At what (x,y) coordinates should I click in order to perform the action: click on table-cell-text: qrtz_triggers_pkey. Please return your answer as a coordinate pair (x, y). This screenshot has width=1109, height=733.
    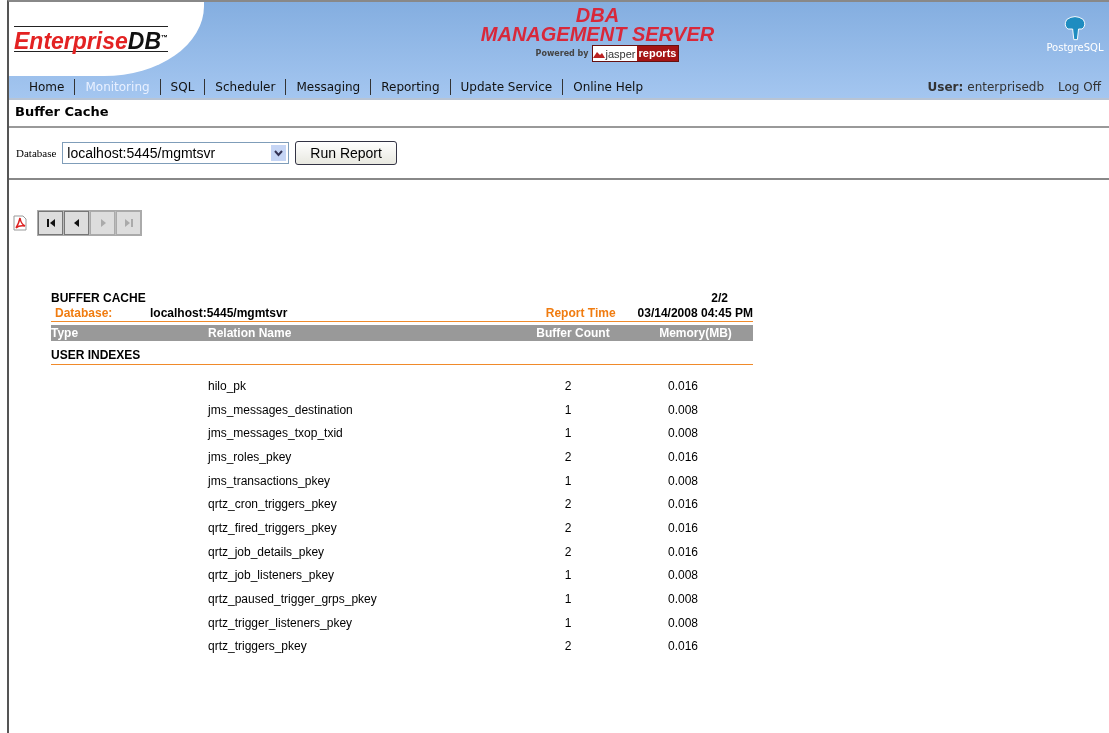
    Looking at the image, I should click on (258, 646).